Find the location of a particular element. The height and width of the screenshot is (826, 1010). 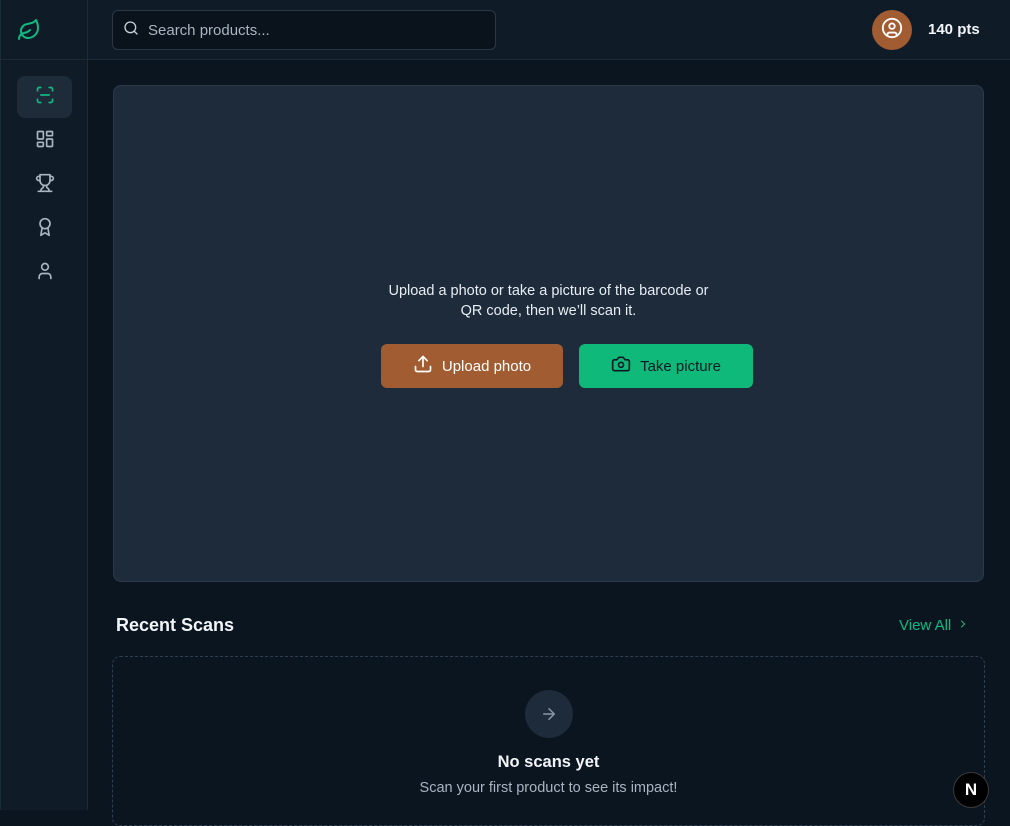

empty-state-title: No scans yet is located at coordinates (548, 762).